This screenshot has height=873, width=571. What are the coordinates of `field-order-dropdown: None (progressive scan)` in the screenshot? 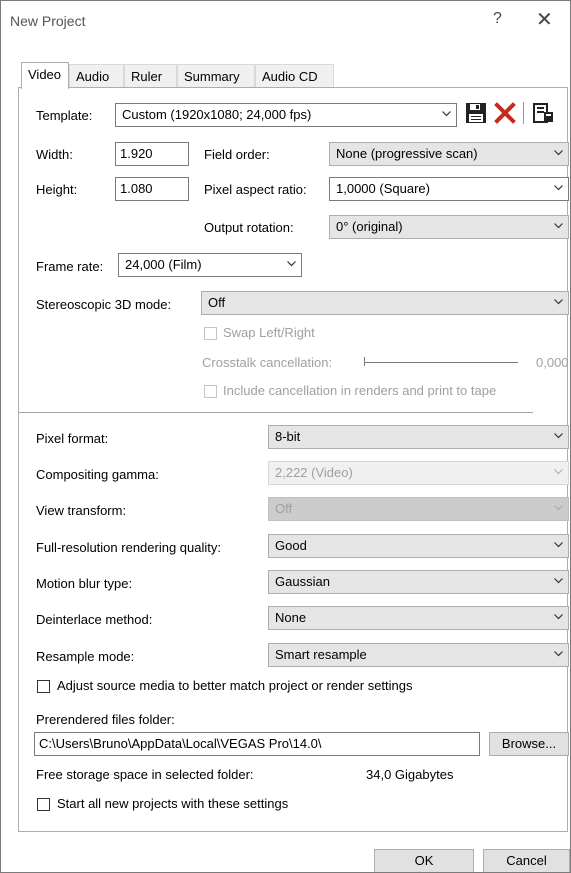 It's located at (449, 154).